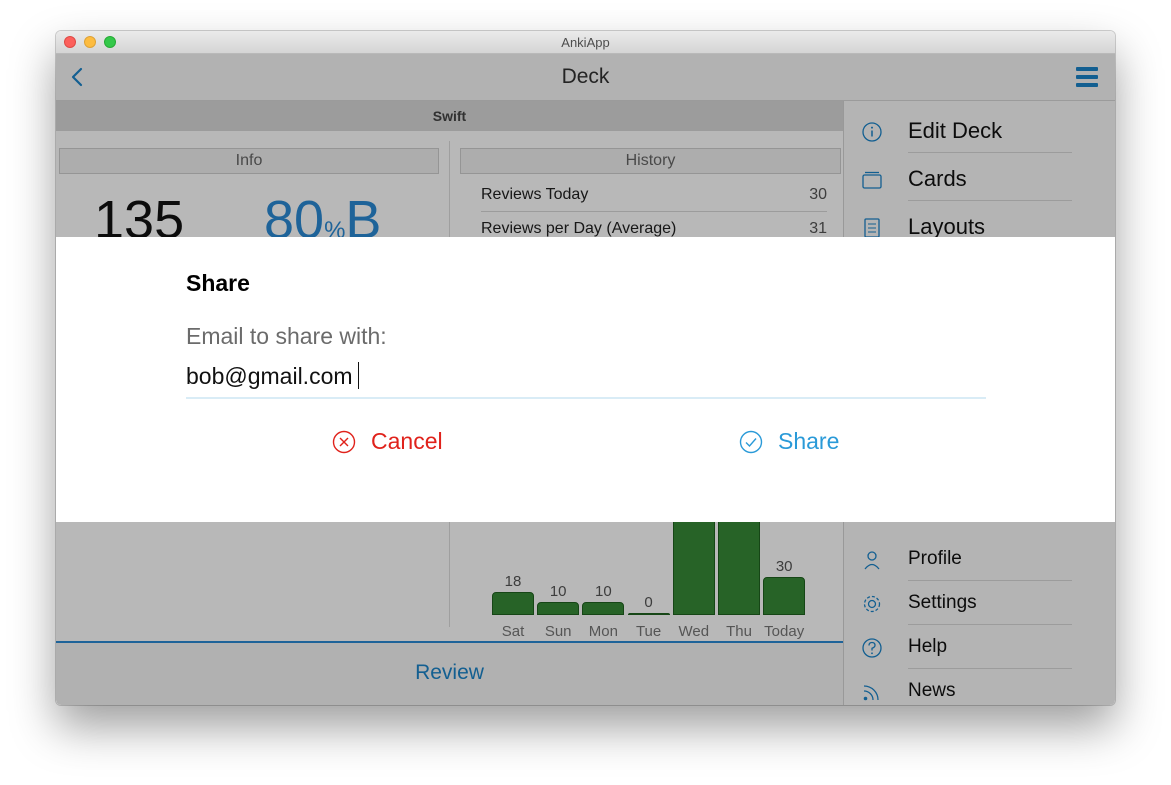 Image resolution: width=1171 pixels, height=785 pixels. I want to click on cancel-circle-icon, so click(344, 442).